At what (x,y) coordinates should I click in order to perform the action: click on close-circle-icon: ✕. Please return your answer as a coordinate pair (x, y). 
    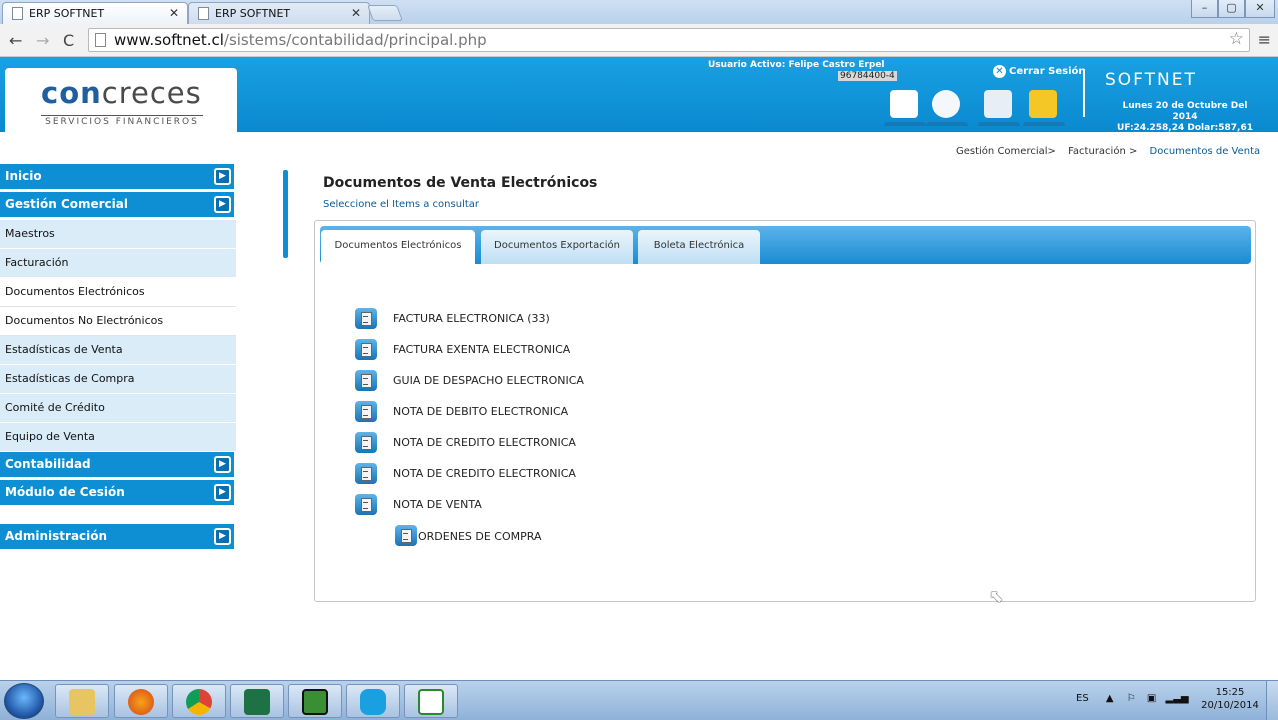
    Looking at the image, I should click on (999, 71).